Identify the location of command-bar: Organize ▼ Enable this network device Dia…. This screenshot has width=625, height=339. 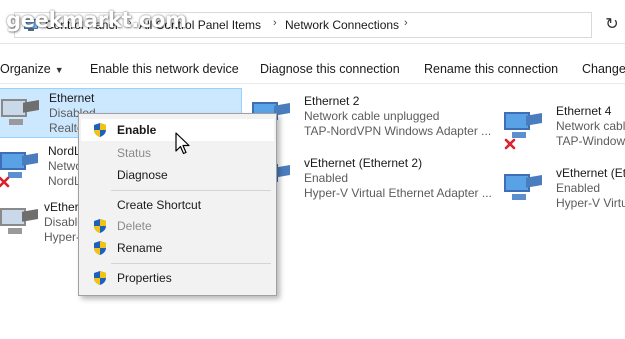
(312, 64).